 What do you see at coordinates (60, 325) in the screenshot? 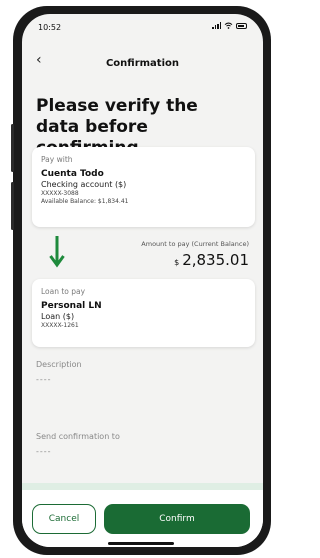
I see `loan-number: XXXXX-1261` at bounding box center [60, 325].